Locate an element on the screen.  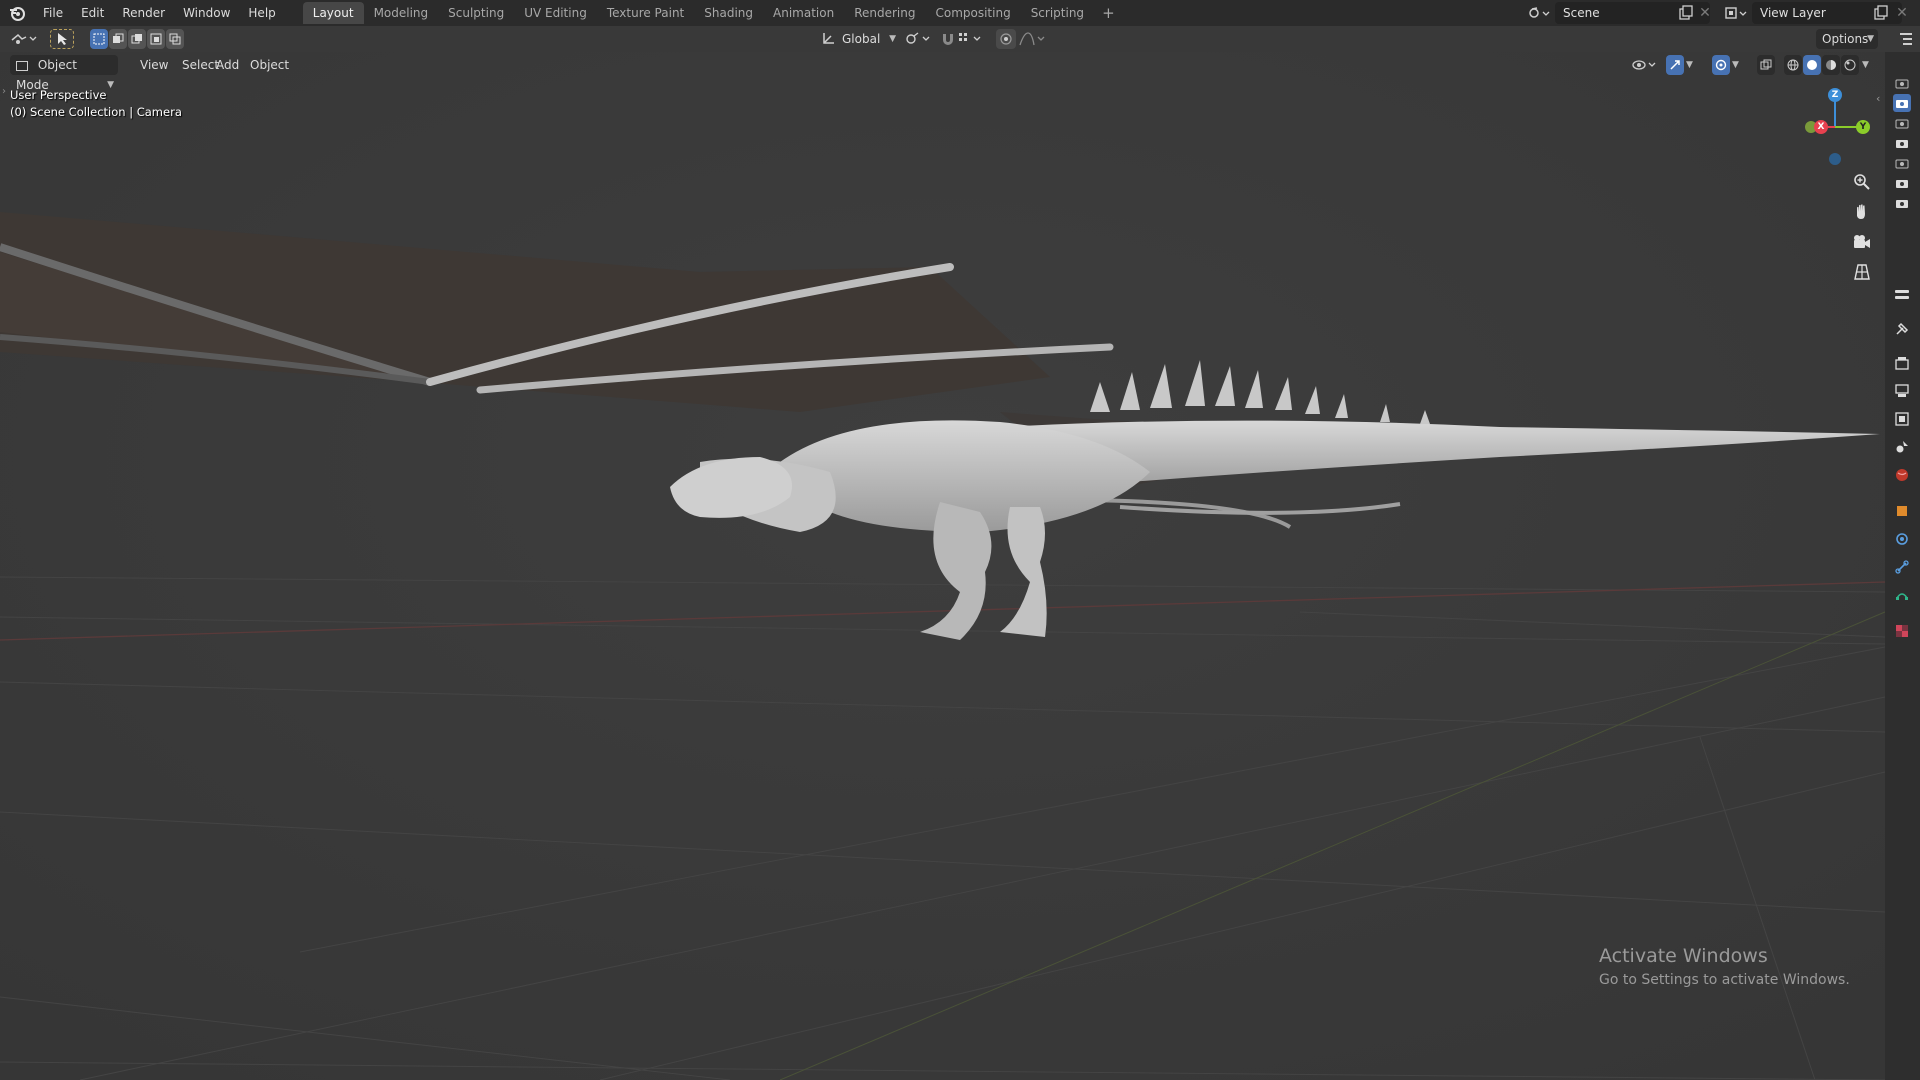
tool-settings-bar: Global ▼ Options ▼ is located at coordinates (960, 39).